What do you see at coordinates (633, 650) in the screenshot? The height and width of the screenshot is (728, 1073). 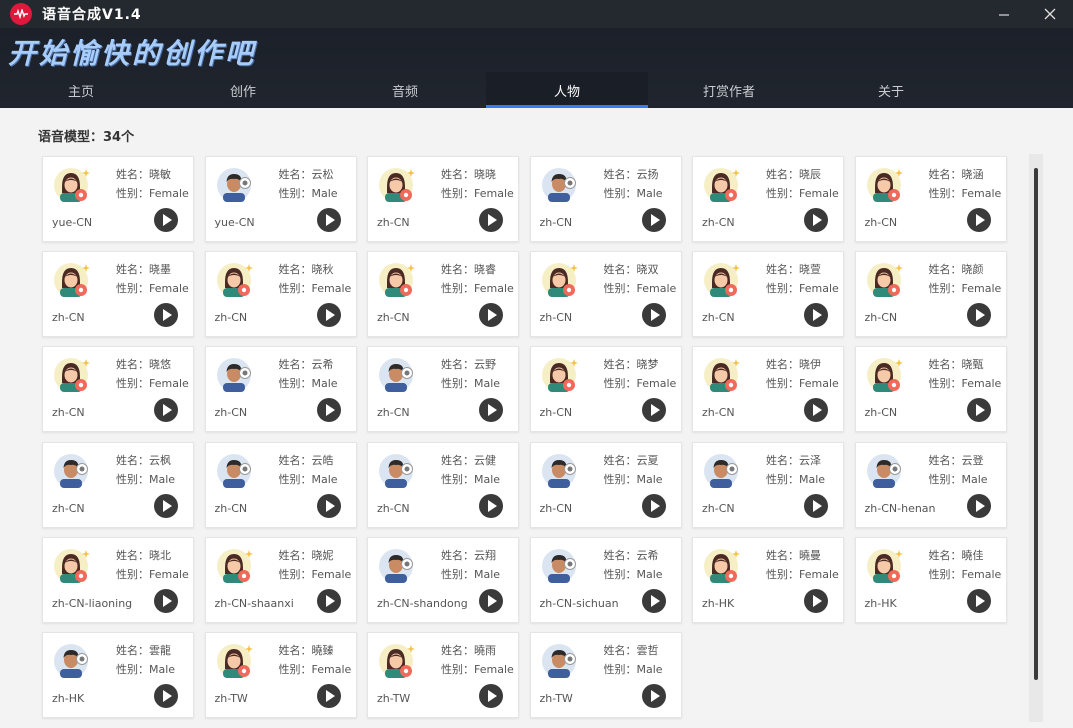 I see `voice-name-row: 姓名：雲哲` at bounding box center [633, 650].